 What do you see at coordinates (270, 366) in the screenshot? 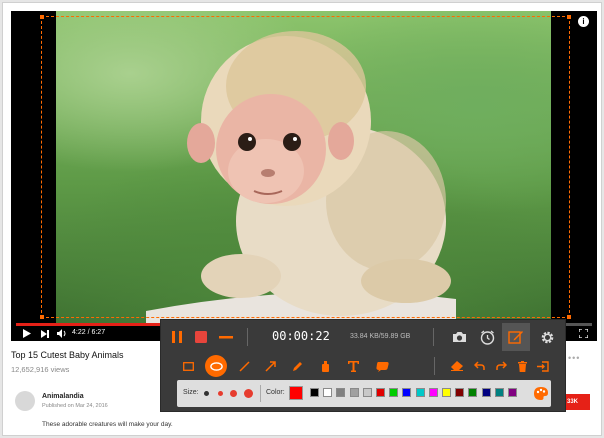
I see `arrow-icon` at bounding box center [270, 366].